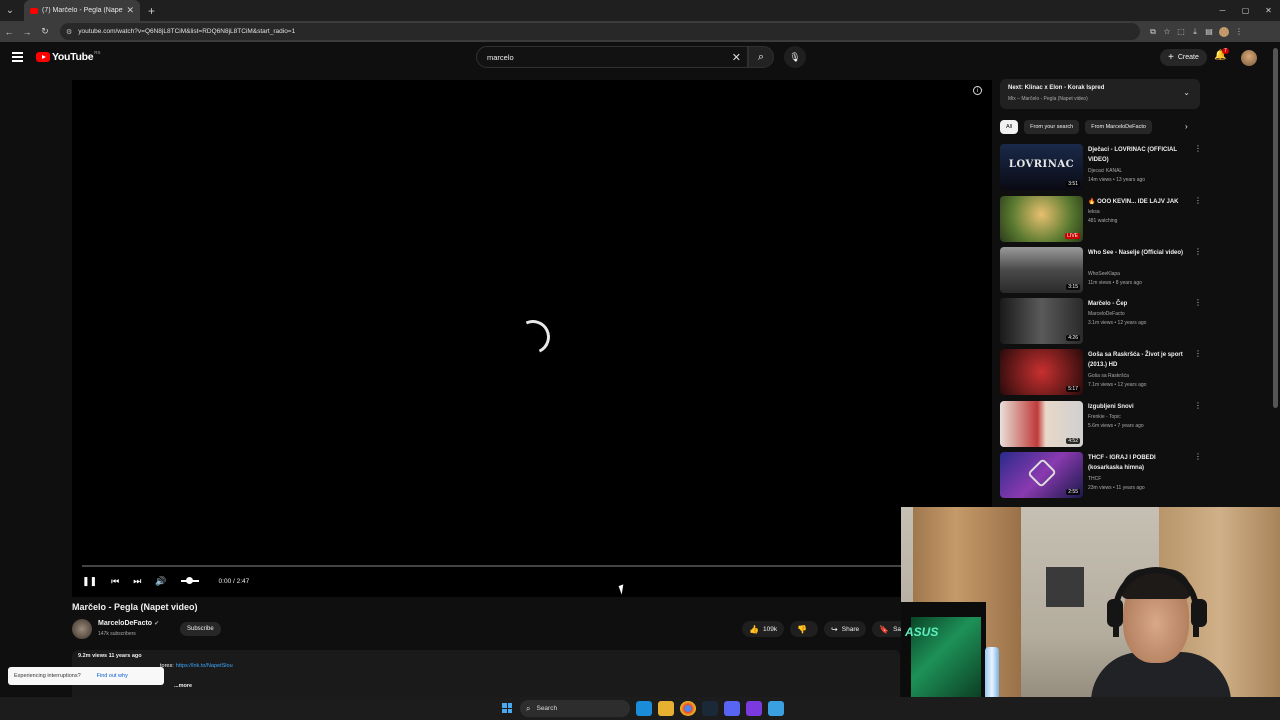 This screenshot has width=1280, height=720. Describe the element at coordinates (732, 708) in the screenshot. I see `discord-icon` at that location.